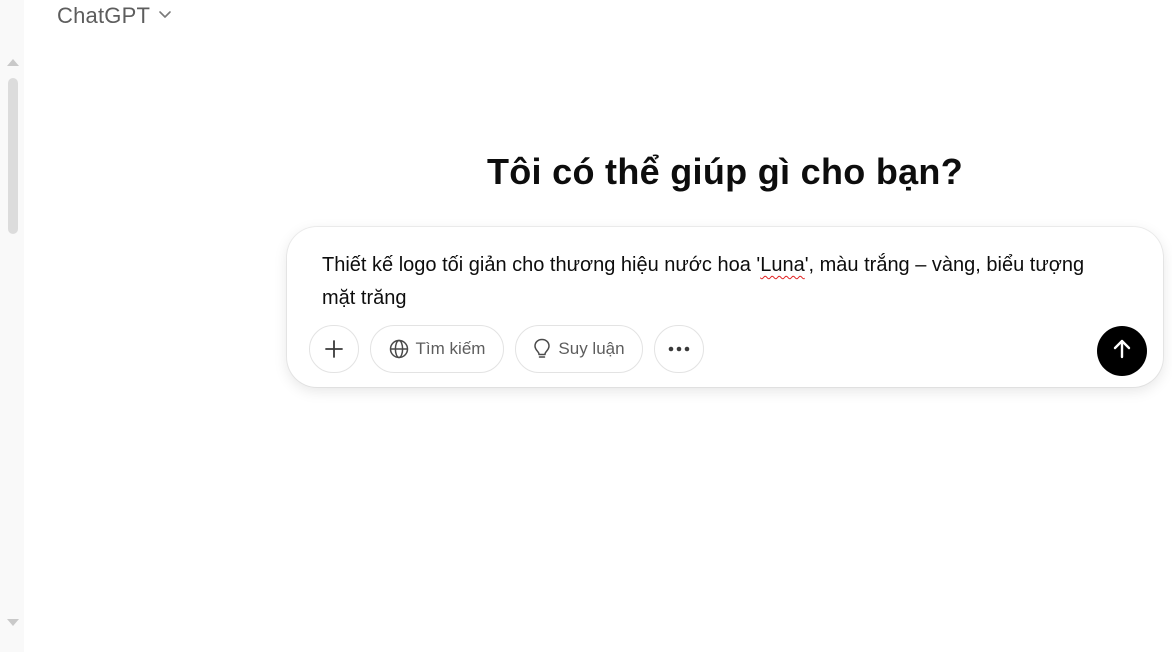 This screenshot has width=1172, height=652. Describe the element at coordinates (782, 265) in the screenshot. I see `spellcheck-flagged-word: Luna` at that location.